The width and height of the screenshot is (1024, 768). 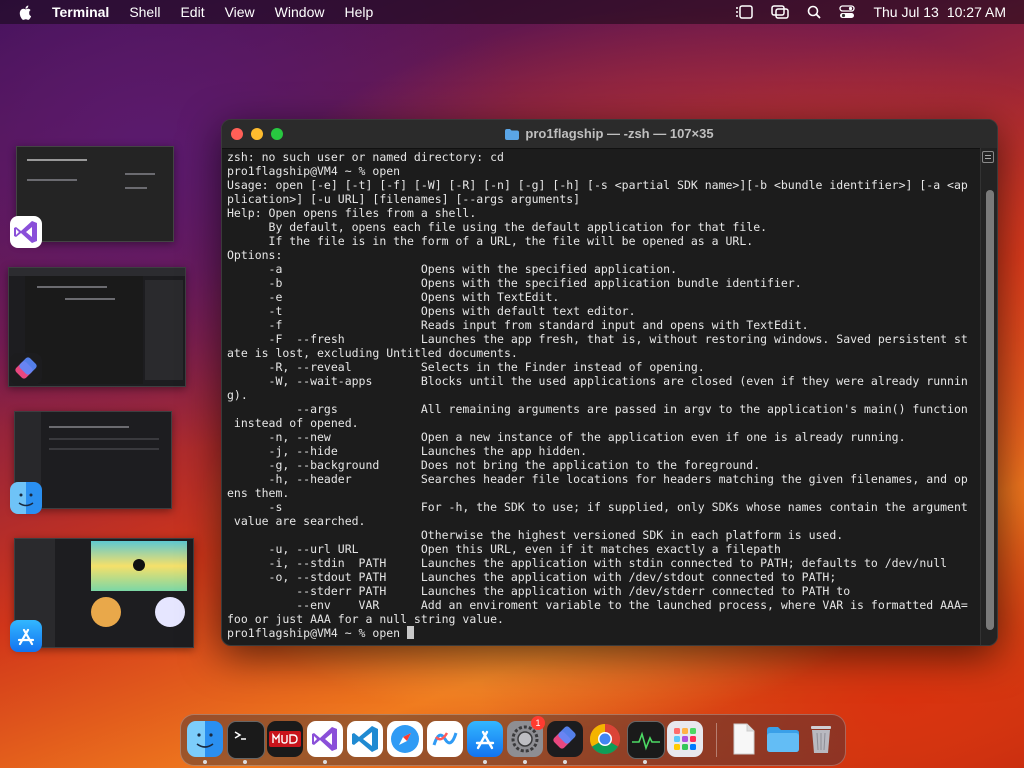 What do you see at coordinates (783, 739) in the screenshot?
I see `dock-downloads-folder-icon` at bounding box center [783, 739].